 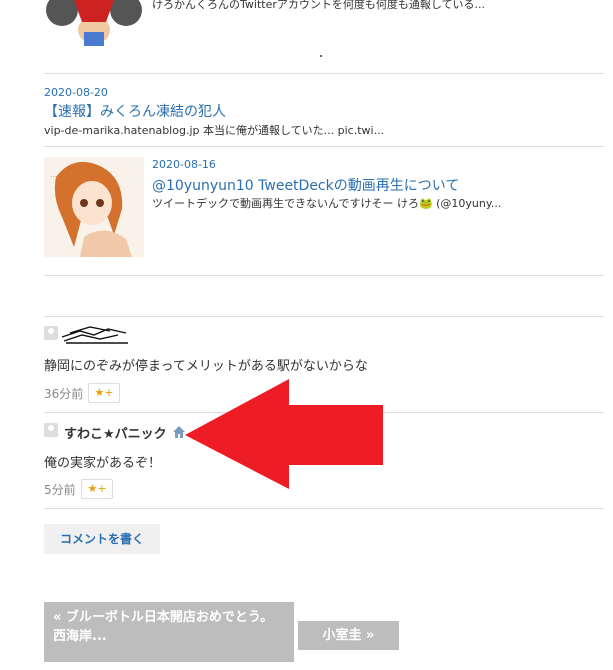 What do you see at coordinates (60, 490) in the screenshot?
I see `comment-time: 5分前` at bounding box center [60, 490].